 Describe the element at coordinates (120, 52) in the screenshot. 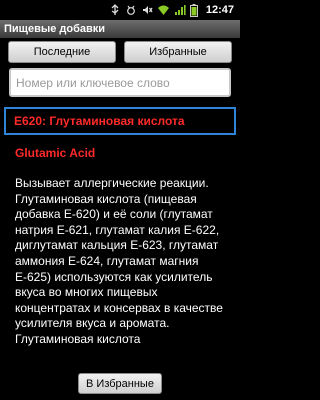

I see `tab-bar: Последние Избранные` at that location.